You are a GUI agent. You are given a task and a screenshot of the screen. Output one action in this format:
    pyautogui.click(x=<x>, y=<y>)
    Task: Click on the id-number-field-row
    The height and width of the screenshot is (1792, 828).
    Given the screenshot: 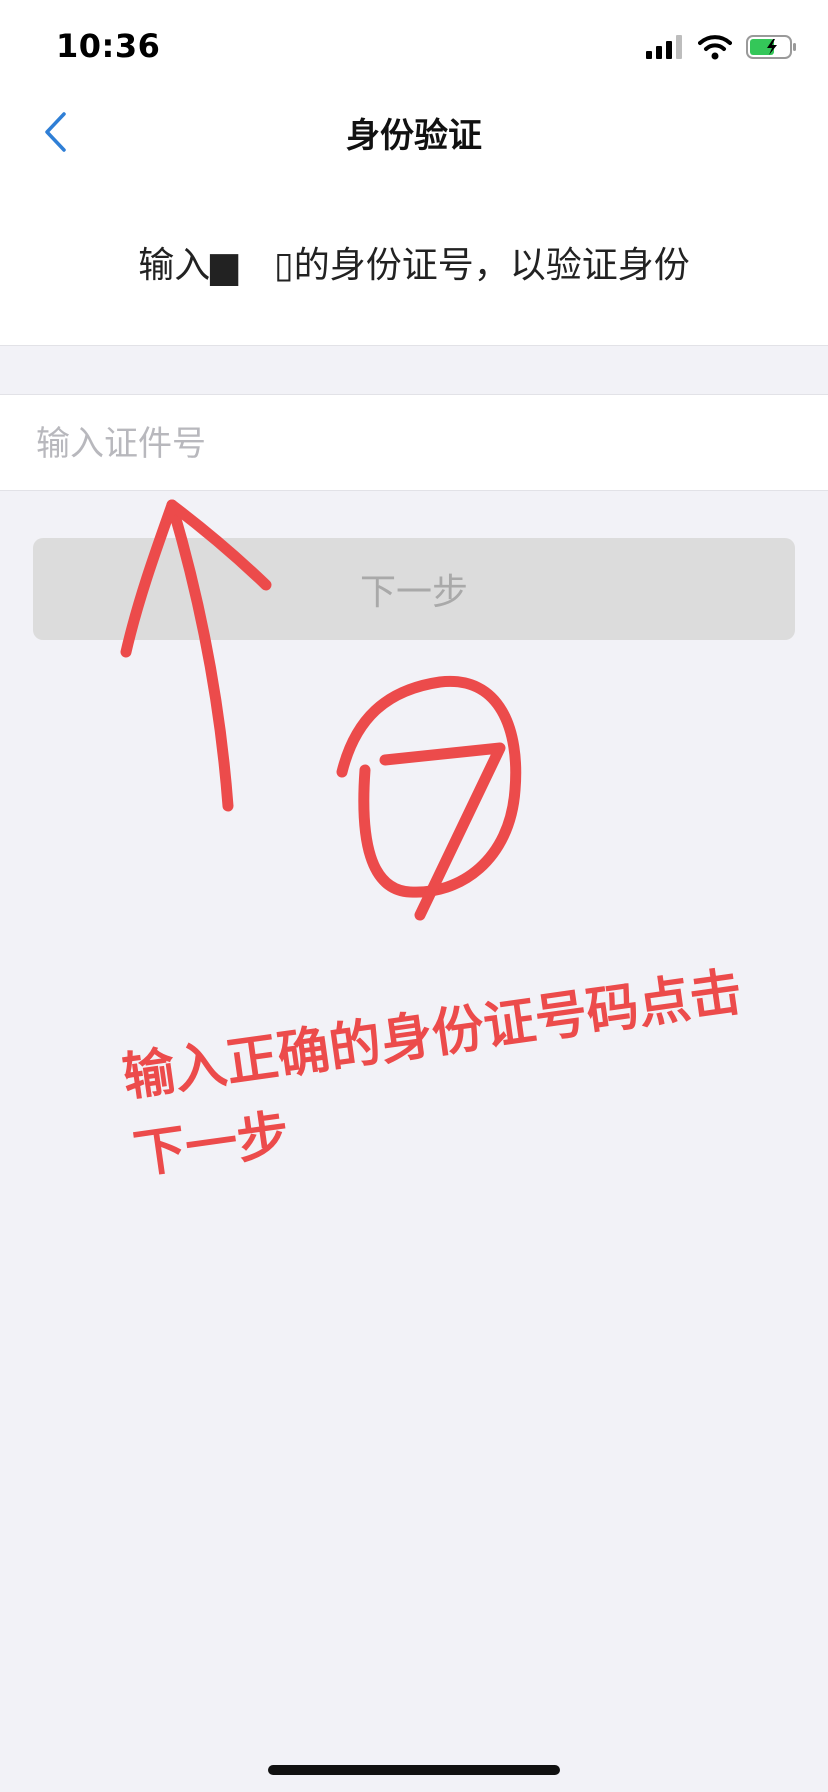 What is the action you would take?
    pyautogui.click(x=414, y=443)
    